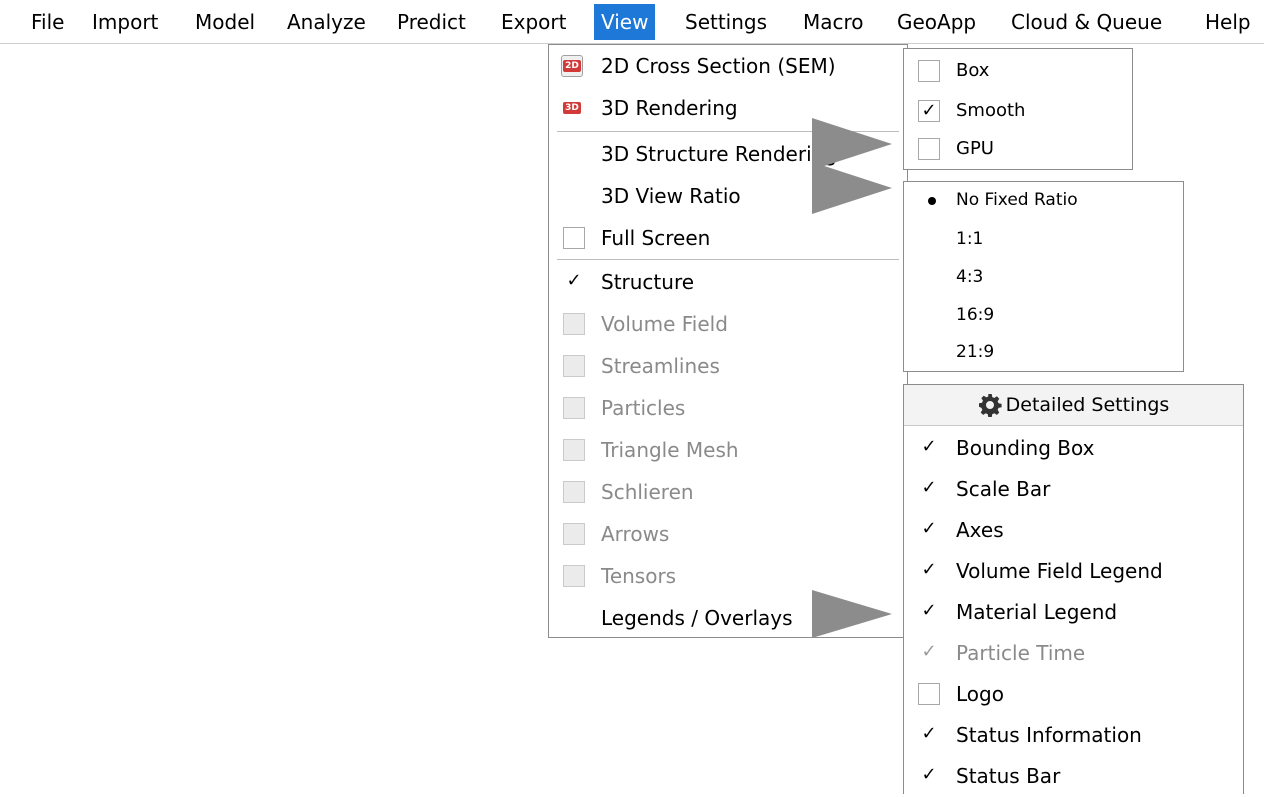 This screenshot has height=797, width=1264. Describe the element at coordinates (728, 238) in the screenshot. I see `menu-item-full-screen: Full Screen` at that location.